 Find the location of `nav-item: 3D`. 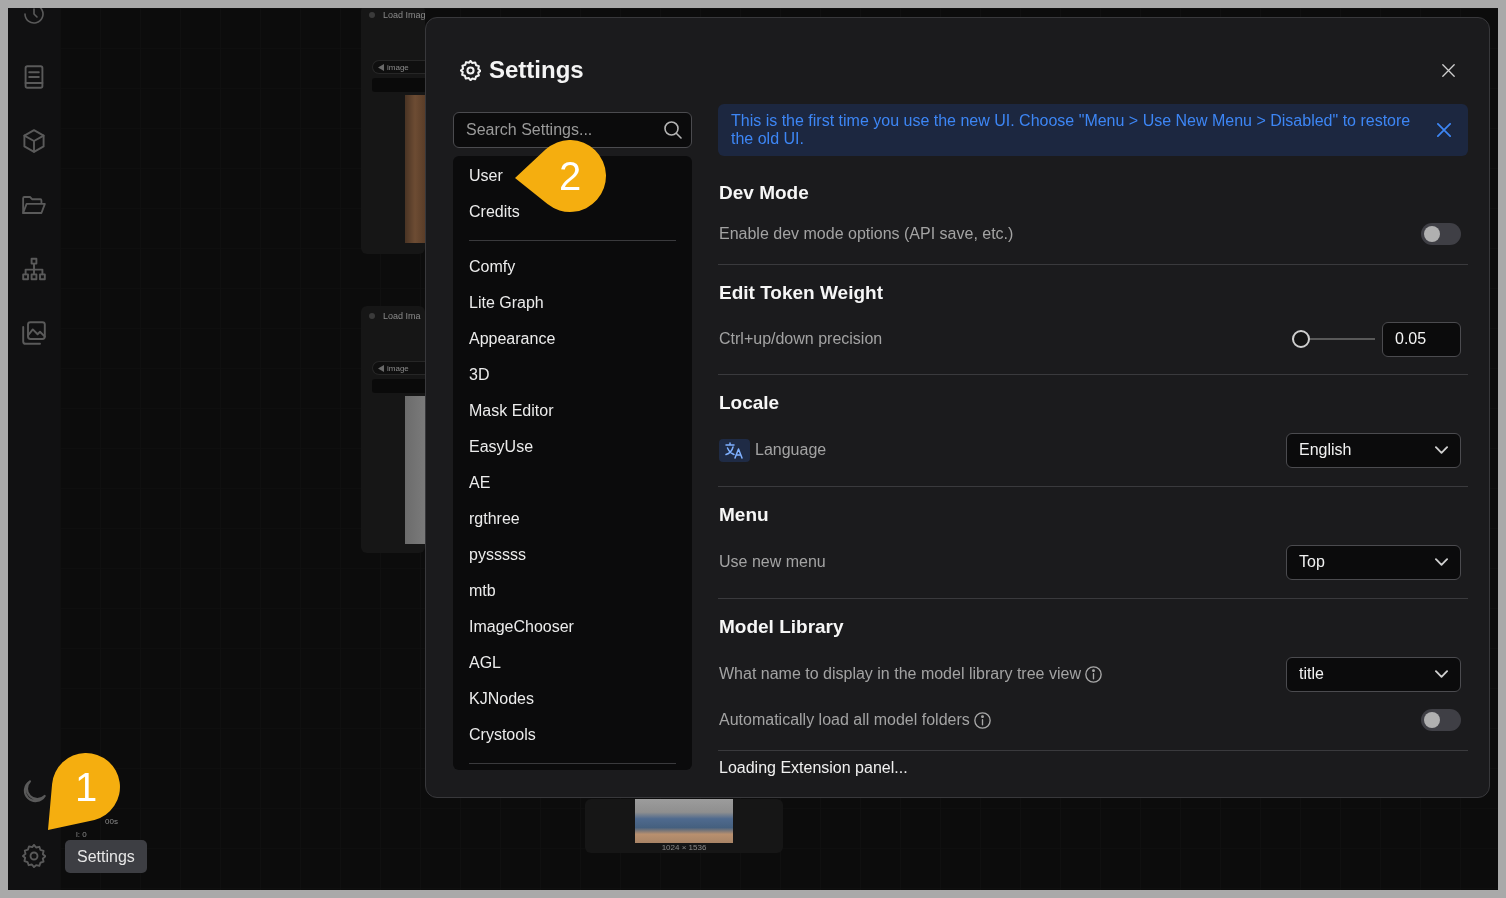

nav-item: 3D is located at coordinates (479, 375).